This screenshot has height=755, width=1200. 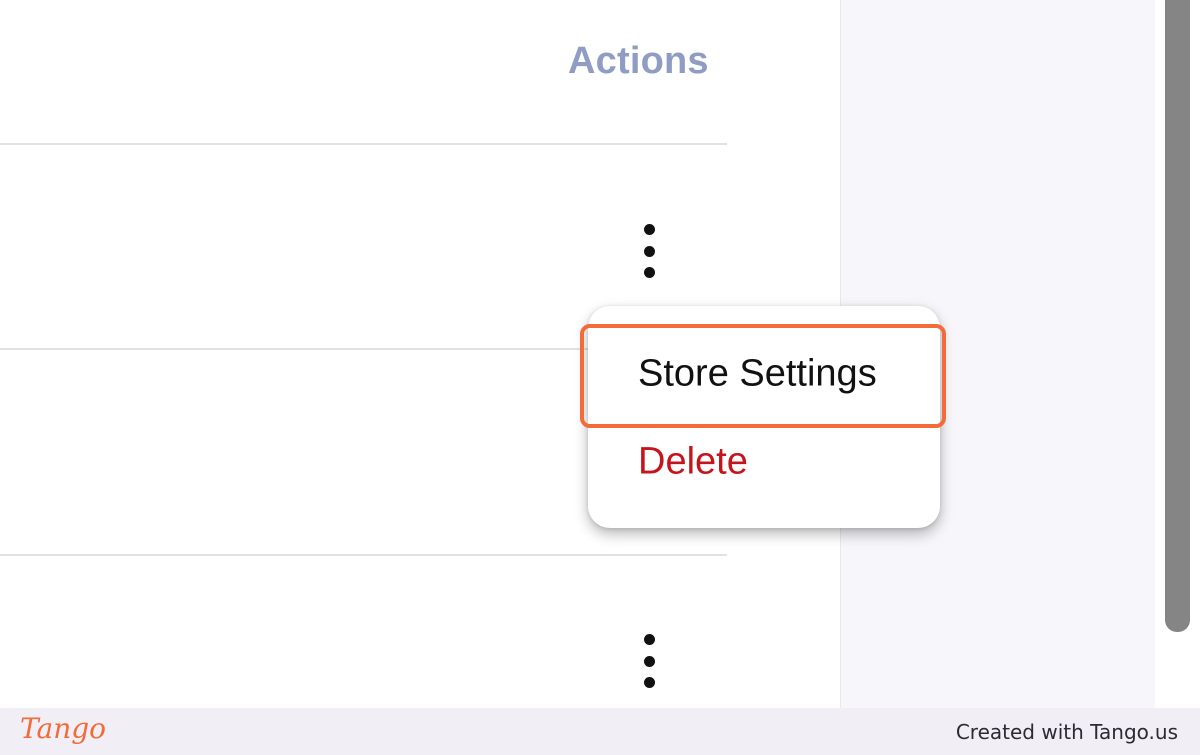 I want to click on scrollbar-thumb, so click(x=1177, y=316).